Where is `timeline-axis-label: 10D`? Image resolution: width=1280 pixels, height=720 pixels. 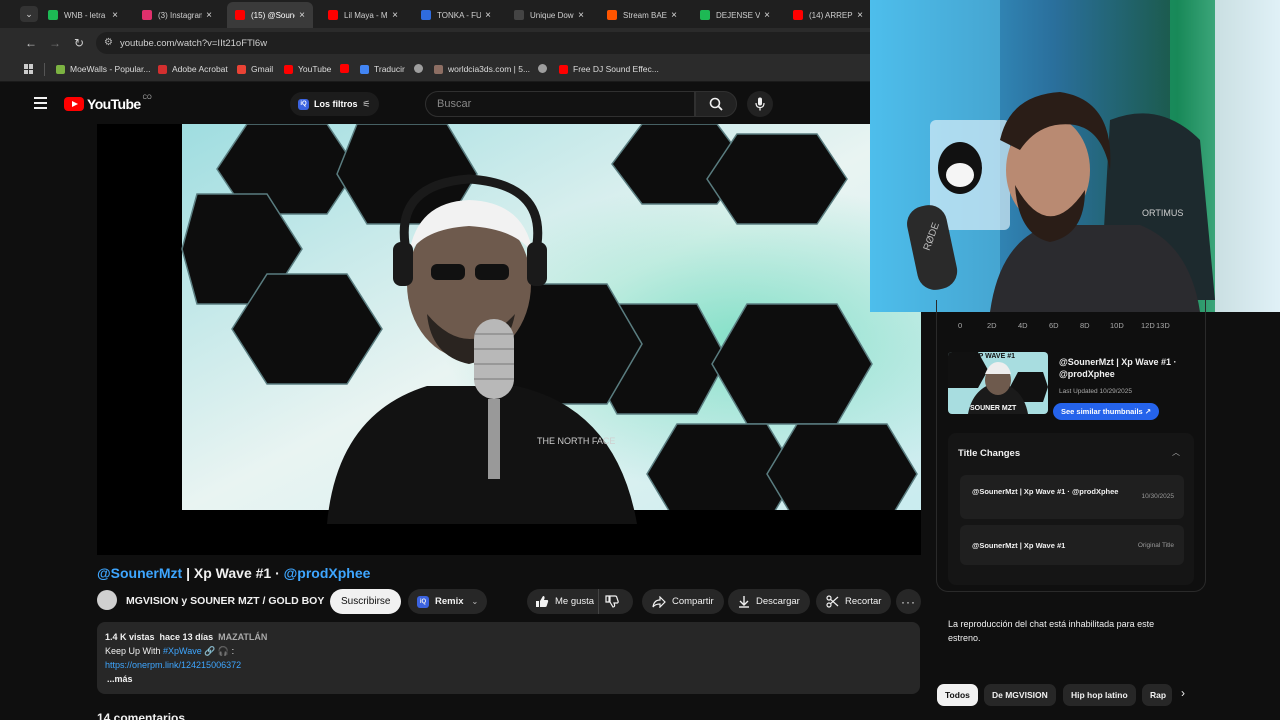 timeline-axis-label: 10D is located at coordinates (1117, 325).